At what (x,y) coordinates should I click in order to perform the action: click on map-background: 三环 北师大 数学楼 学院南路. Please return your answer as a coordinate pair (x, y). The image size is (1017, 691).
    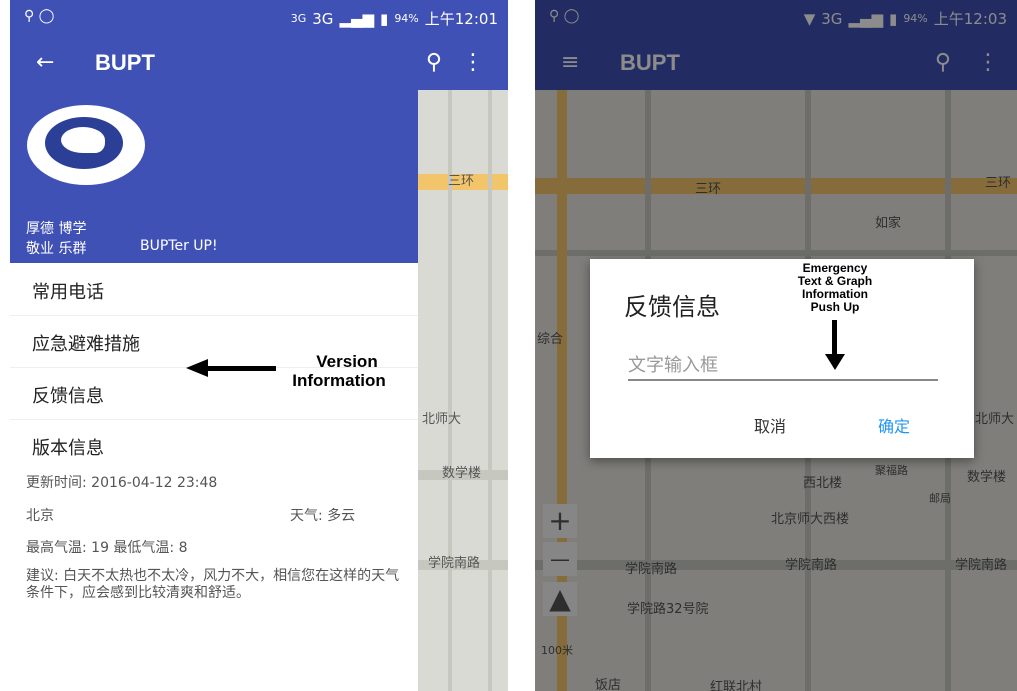
    Looking at the image, I should click on (463, 390).